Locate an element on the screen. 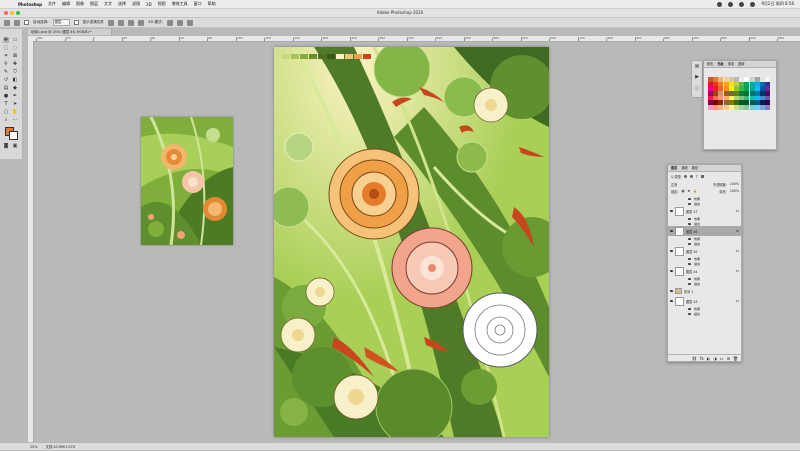 This screenshot has width=800, height=451. zoom-tool-icon: ⌕ is located at coordinates (6, 120).